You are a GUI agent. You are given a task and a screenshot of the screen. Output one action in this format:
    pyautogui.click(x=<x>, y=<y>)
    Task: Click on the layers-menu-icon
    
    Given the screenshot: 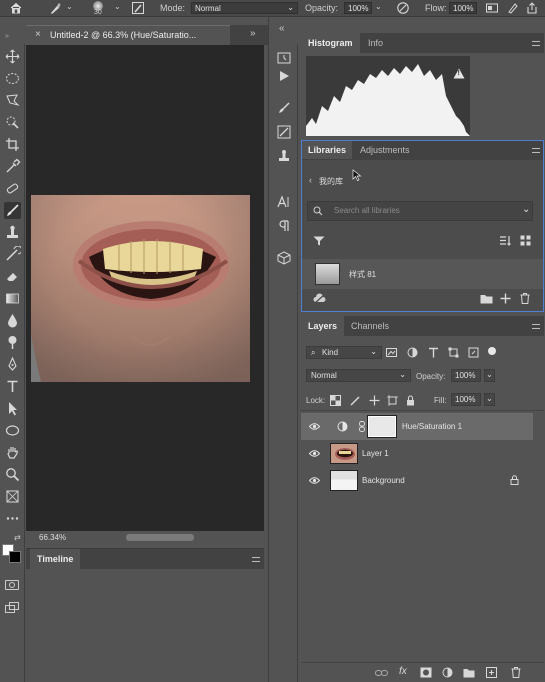 What is the action you would take?
    pyautogui.click(x=536, y=326)
    